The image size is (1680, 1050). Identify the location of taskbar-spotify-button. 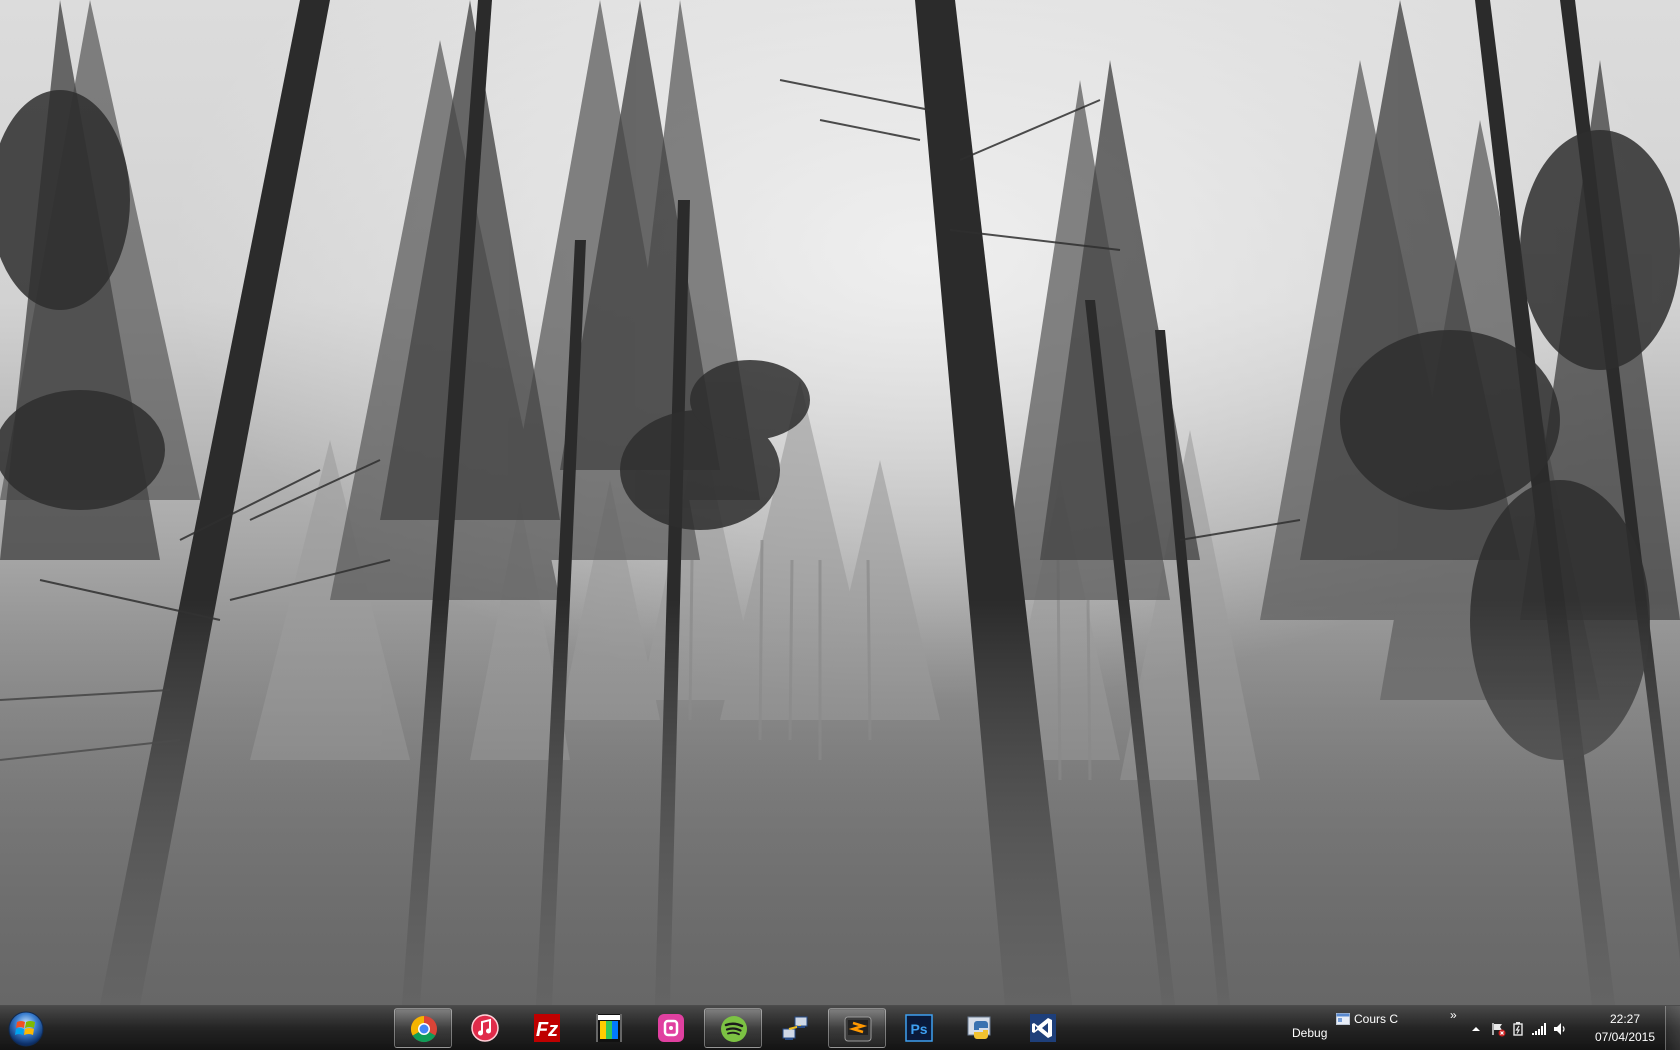
(733, 1028).